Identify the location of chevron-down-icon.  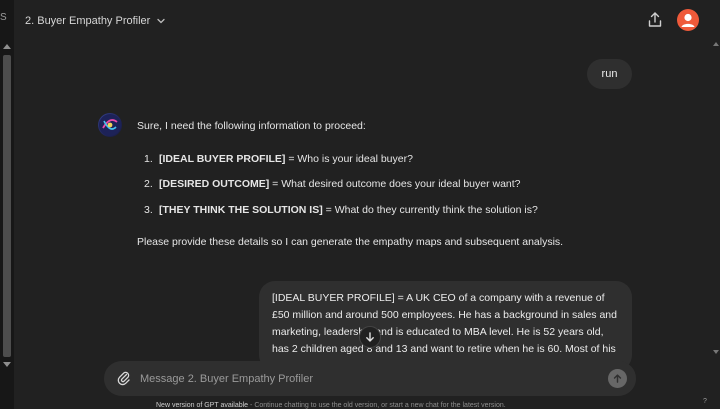
(161, 21).